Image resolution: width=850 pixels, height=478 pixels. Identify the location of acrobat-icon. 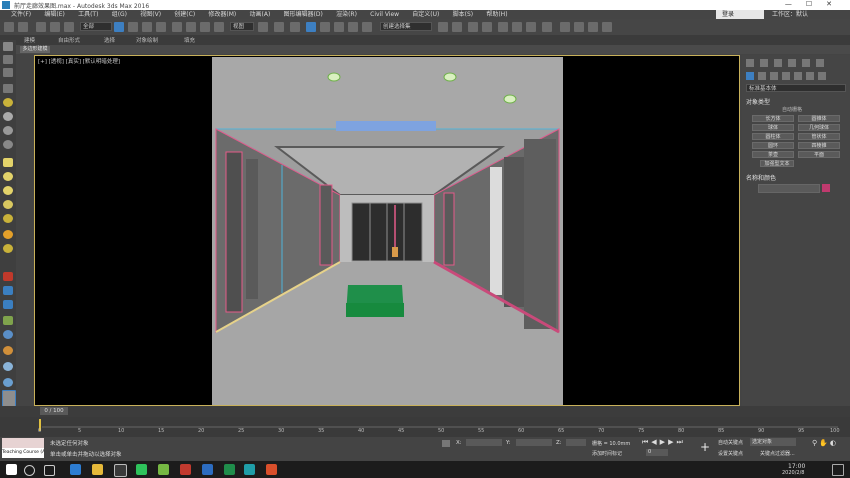
(185, 469).